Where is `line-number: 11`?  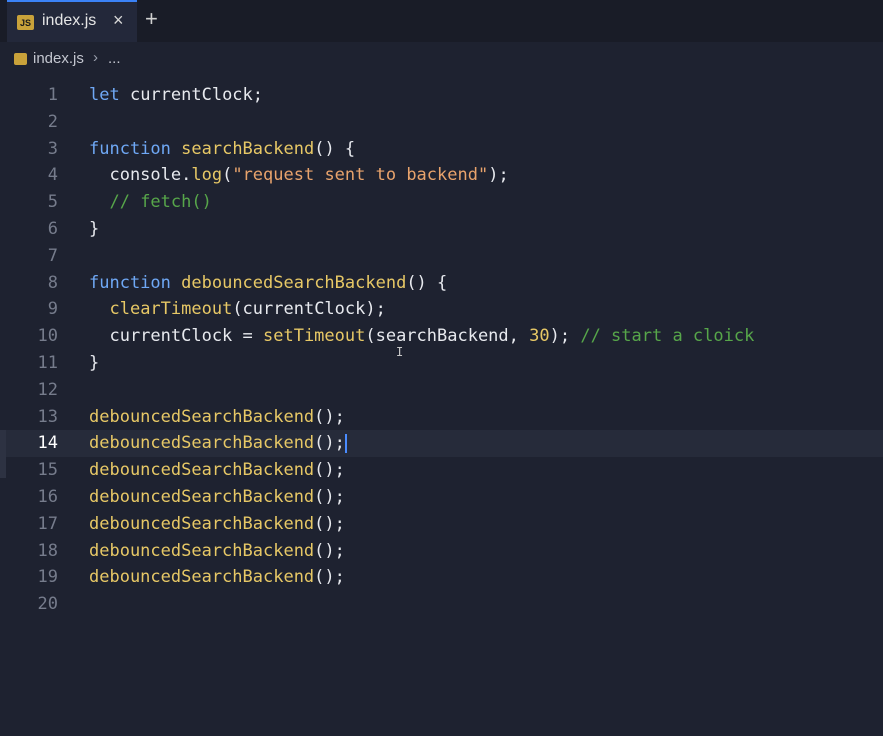
line-number: 11 is located at coordinates (47, 363).